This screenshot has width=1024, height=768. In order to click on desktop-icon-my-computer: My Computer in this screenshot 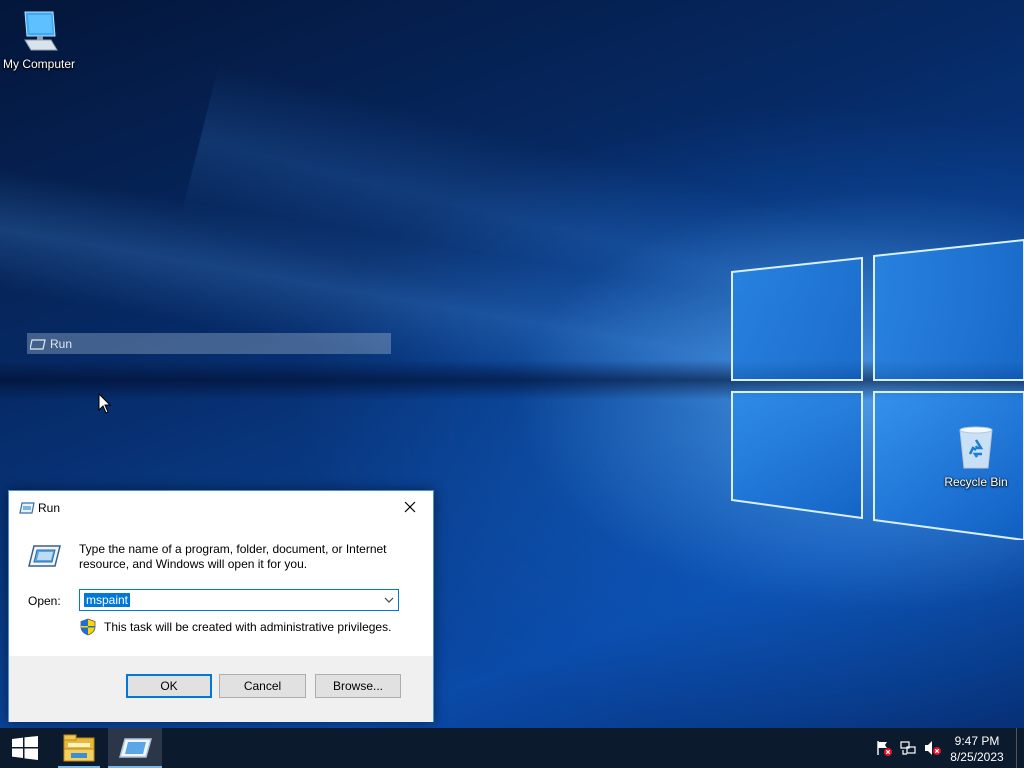, I will do `click(39, 40)`.